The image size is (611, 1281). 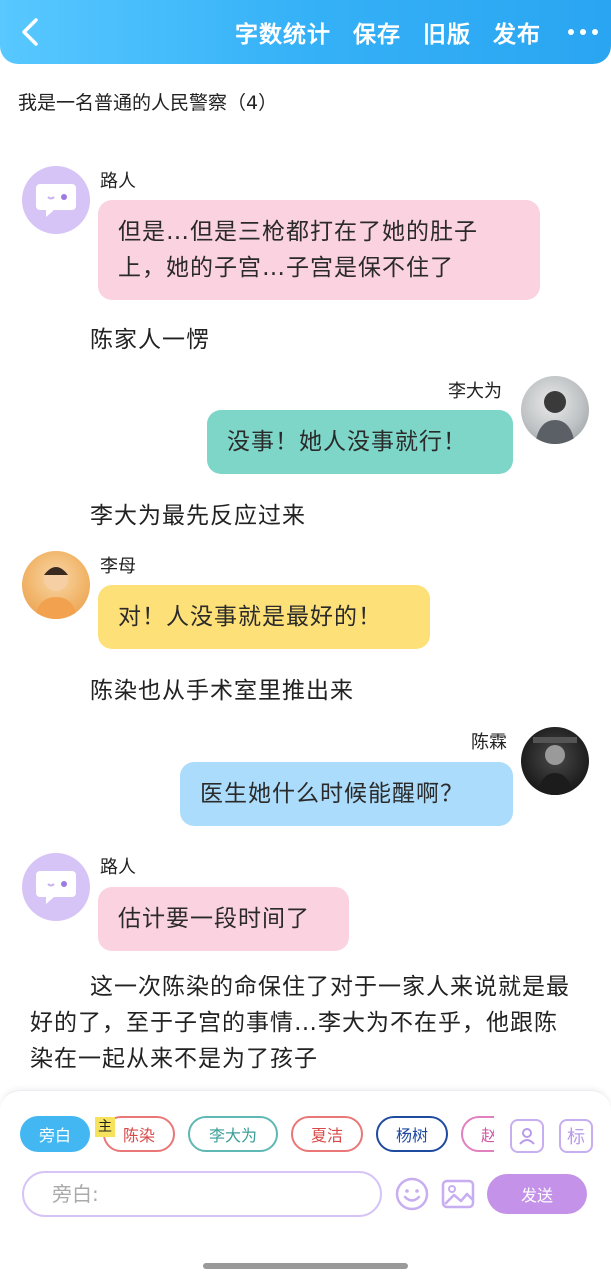 I want to click on more-options-icon, so click(x=583, y=32).